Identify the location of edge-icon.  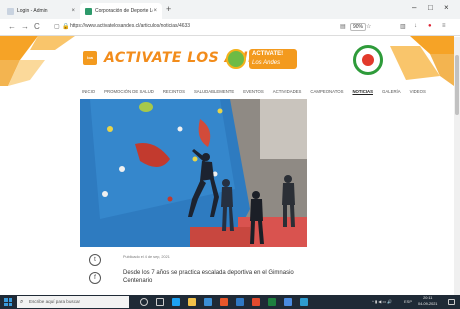
(176, 302).